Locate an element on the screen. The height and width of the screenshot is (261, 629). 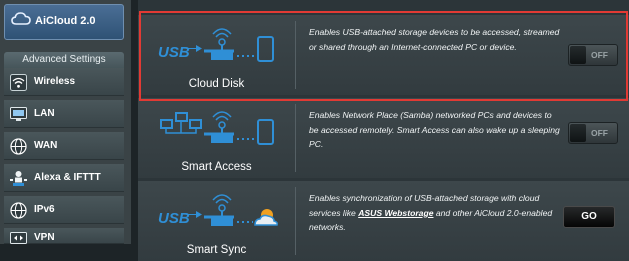
sidebar-item-wireless: Wireless is located at coordinates (64, 82).